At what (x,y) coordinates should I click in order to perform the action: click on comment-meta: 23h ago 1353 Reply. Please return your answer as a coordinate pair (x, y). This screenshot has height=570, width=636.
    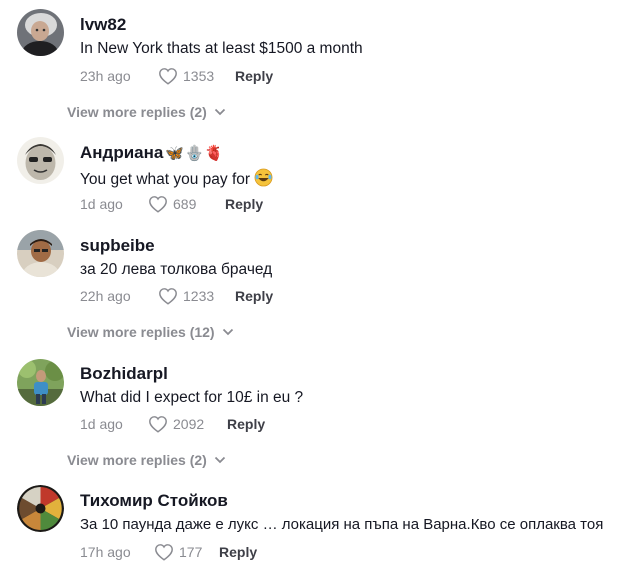
    Looking at the image, I should click on (176, 76).